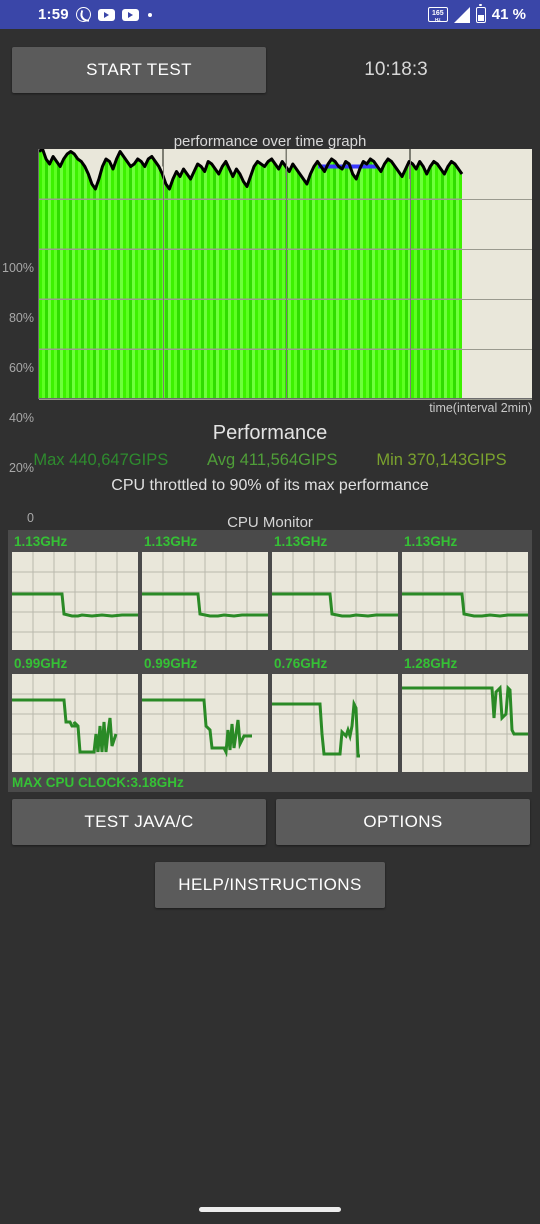  I want to click on clock-time: 1:59, so click(53, 14).